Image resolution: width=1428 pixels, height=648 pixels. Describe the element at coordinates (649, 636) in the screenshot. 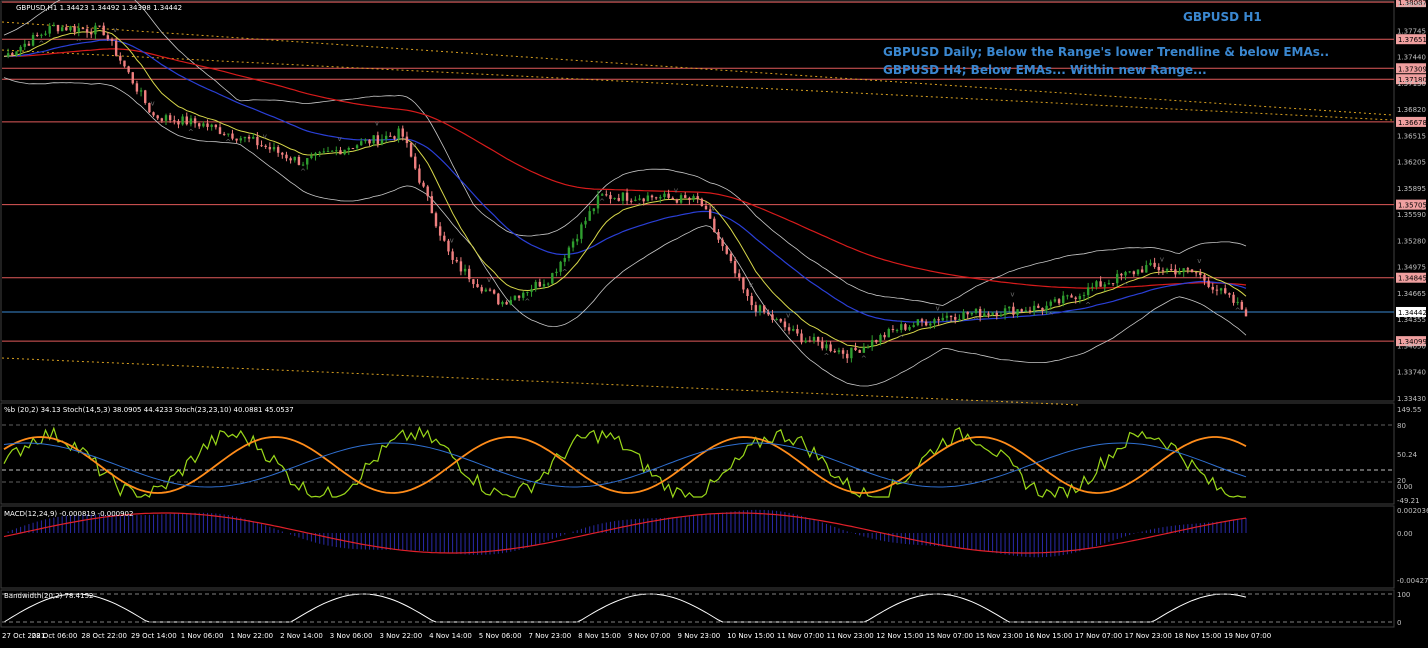

I see `time-tick-label: 9 Nov 07:00` at that location.